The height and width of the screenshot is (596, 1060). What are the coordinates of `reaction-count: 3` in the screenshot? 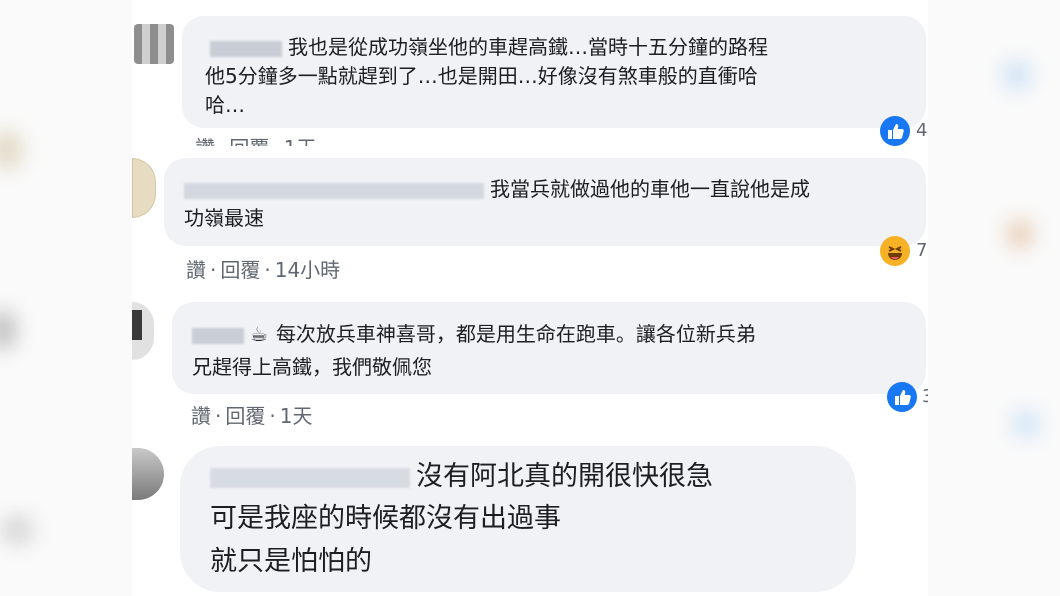 It's located at (925, 396).